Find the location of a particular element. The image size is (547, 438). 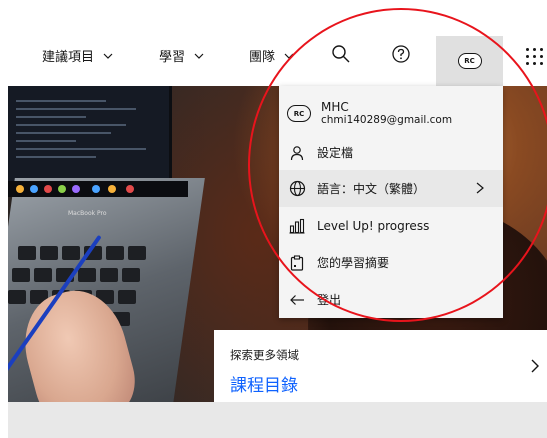

help-icon is located at coordinates (401, 54).